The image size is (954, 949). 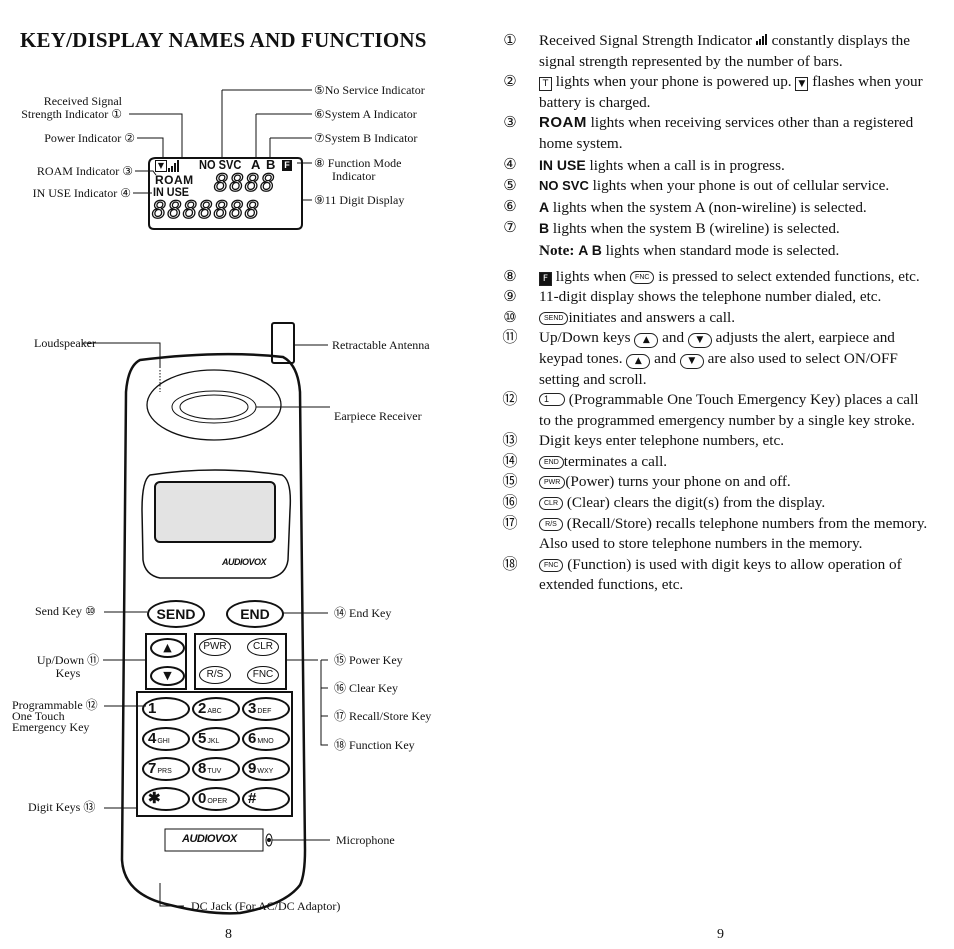 What do you see at coordinates (363, 613) in the screenshot?
I see `label-end-key: ⑭ End Key` at bounding box center [363, 613].